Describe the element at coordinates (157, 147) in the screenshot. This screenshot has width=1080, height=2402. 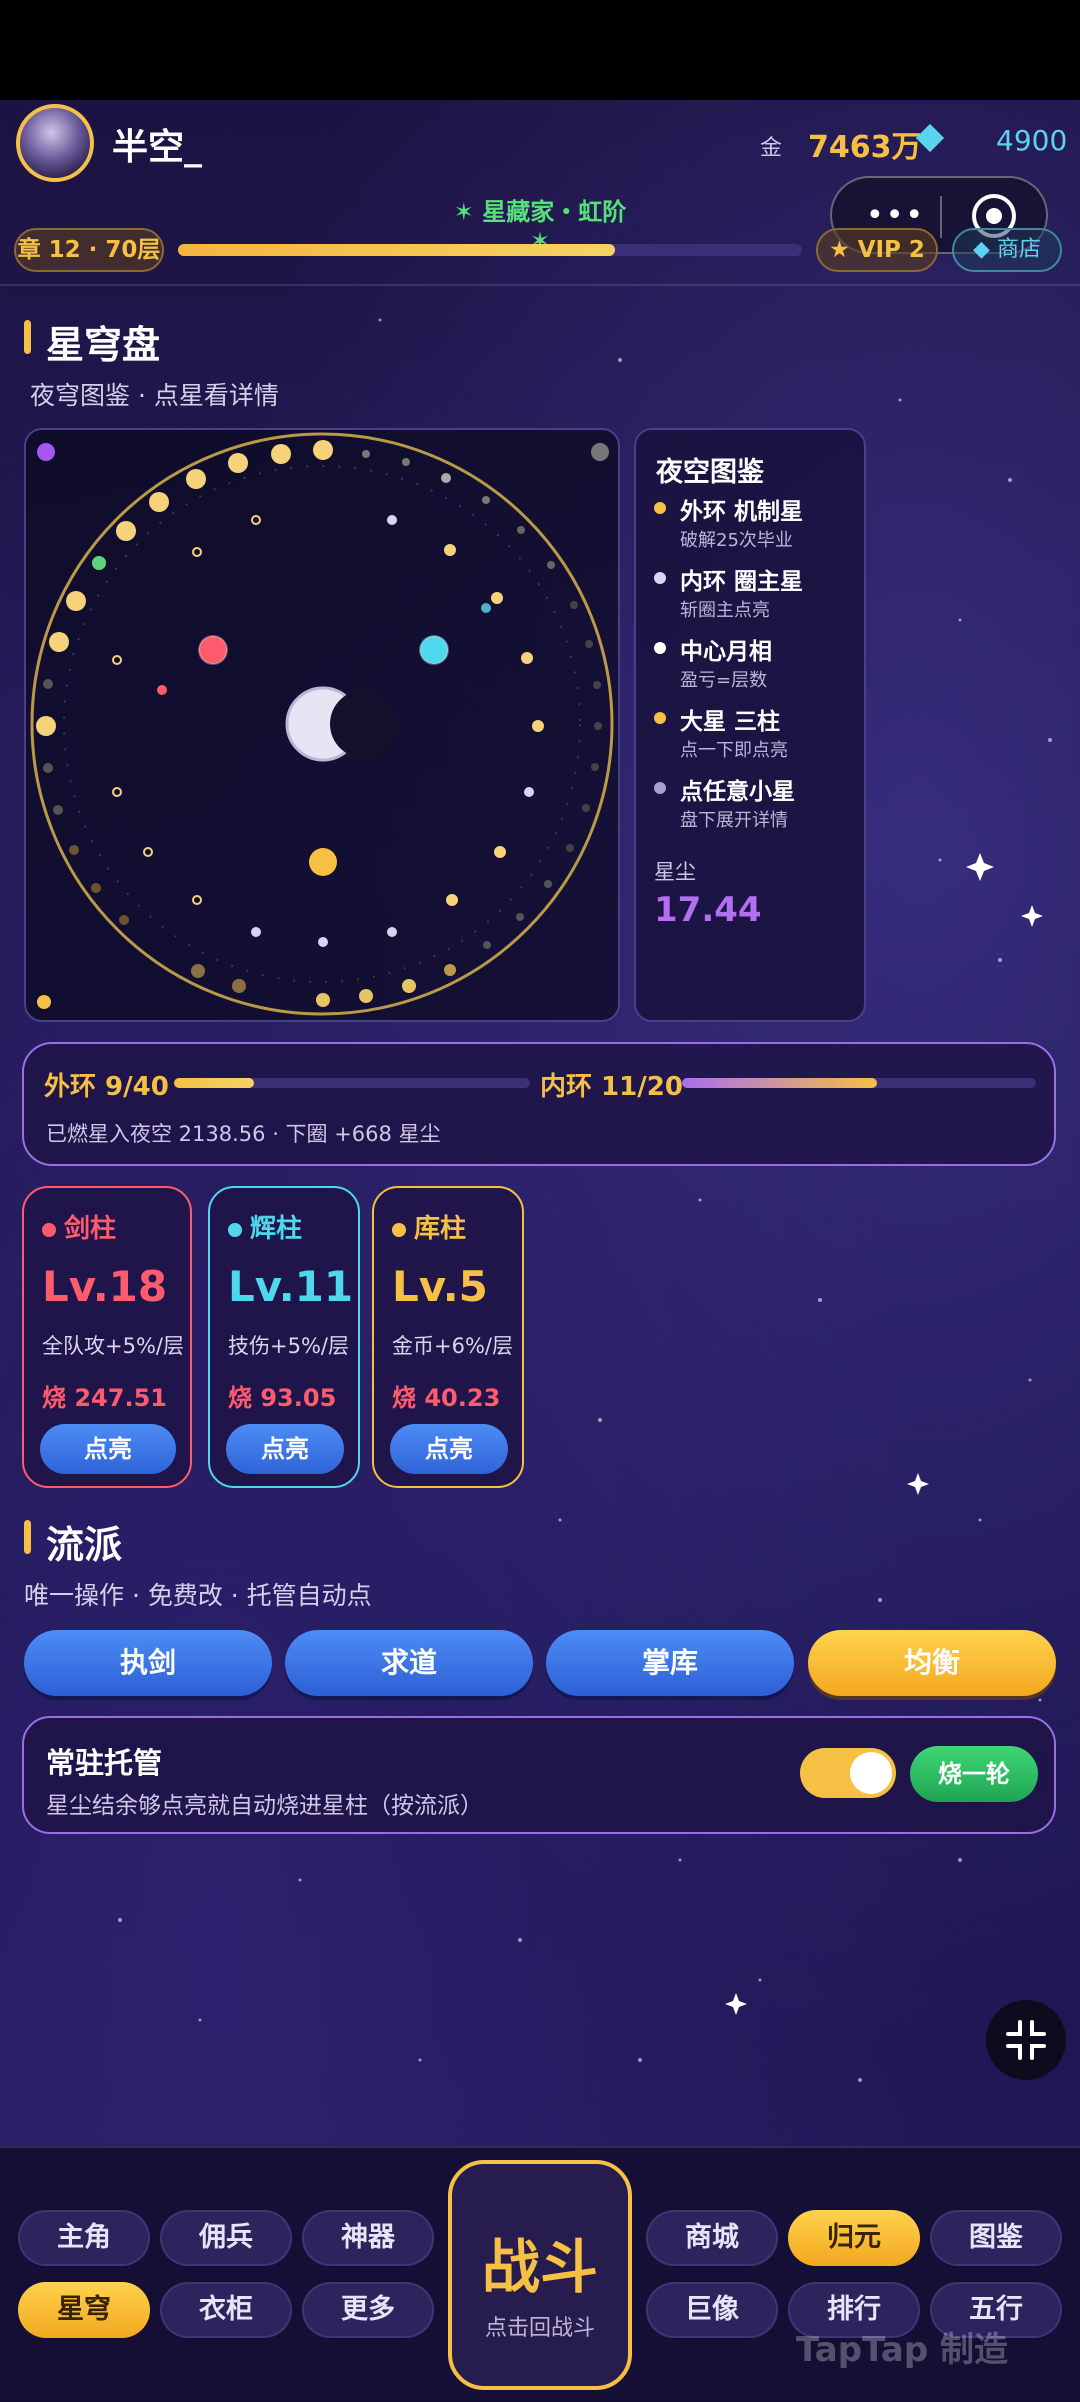
I see `username: 半空_` at that location.